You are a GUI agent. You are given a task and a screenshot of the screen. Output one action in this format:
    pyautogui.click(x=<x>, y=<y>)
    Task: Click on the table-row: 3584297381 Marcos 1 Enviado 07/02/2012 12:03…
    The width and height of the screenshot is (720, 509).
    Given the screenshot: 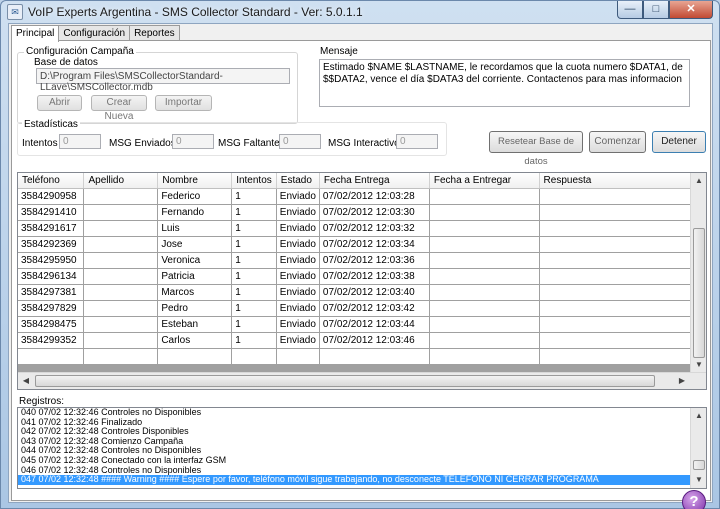 What is the action you would take?
    pyautogui.click(x=362, y=292)
    